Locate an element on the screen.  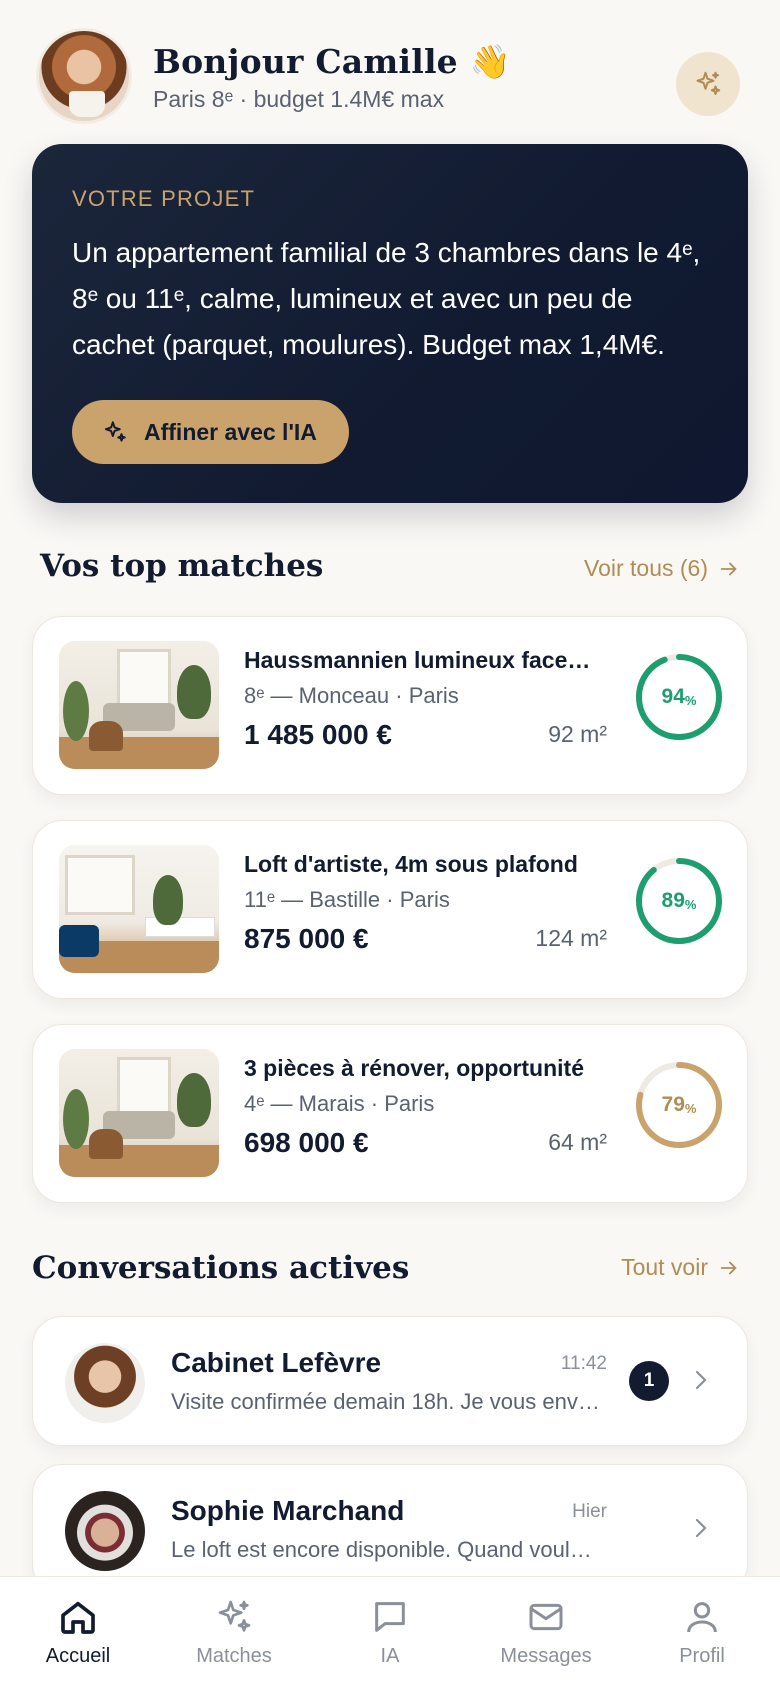
conversations-section-title: Conversations actives is located at coordinates (221, 1268).